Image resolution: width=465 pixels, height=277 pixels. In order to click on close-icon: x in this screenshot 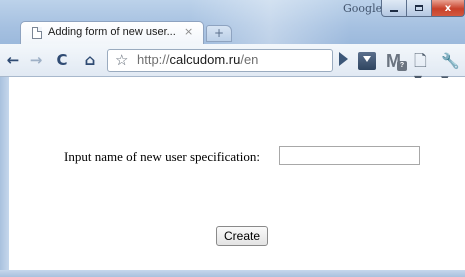, I will do `click(448, 8)`.